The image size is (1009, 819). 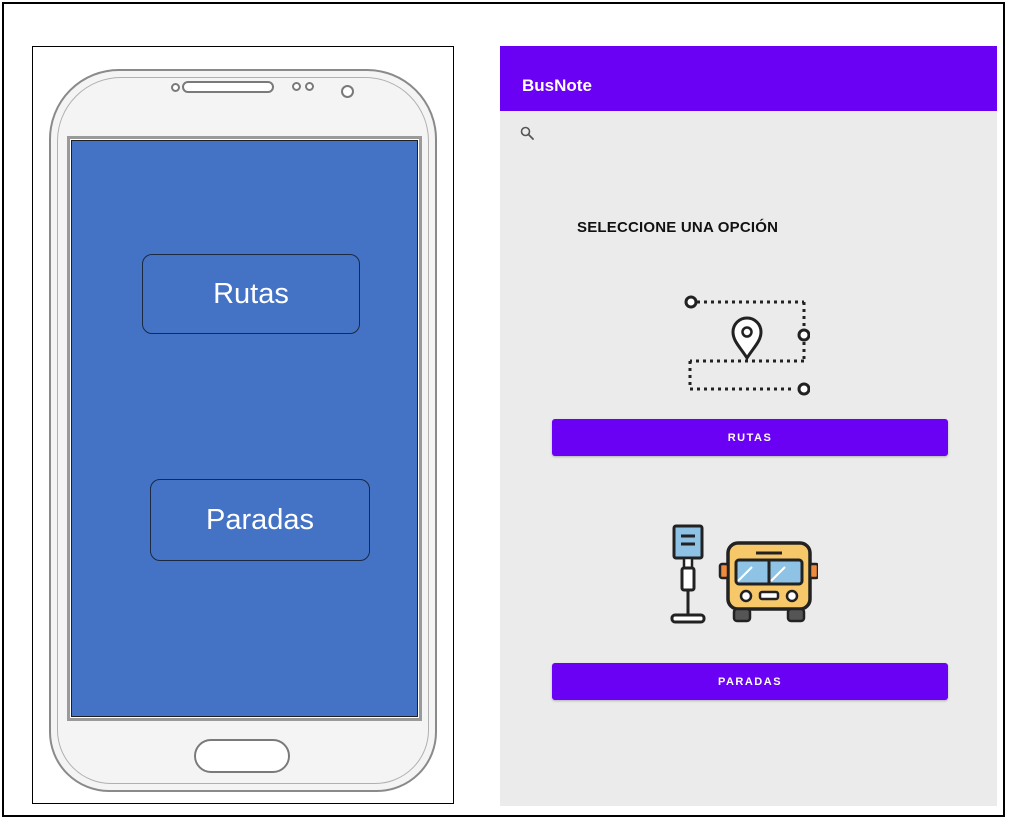 I want to click on home-button, so click(x=242, y=756).